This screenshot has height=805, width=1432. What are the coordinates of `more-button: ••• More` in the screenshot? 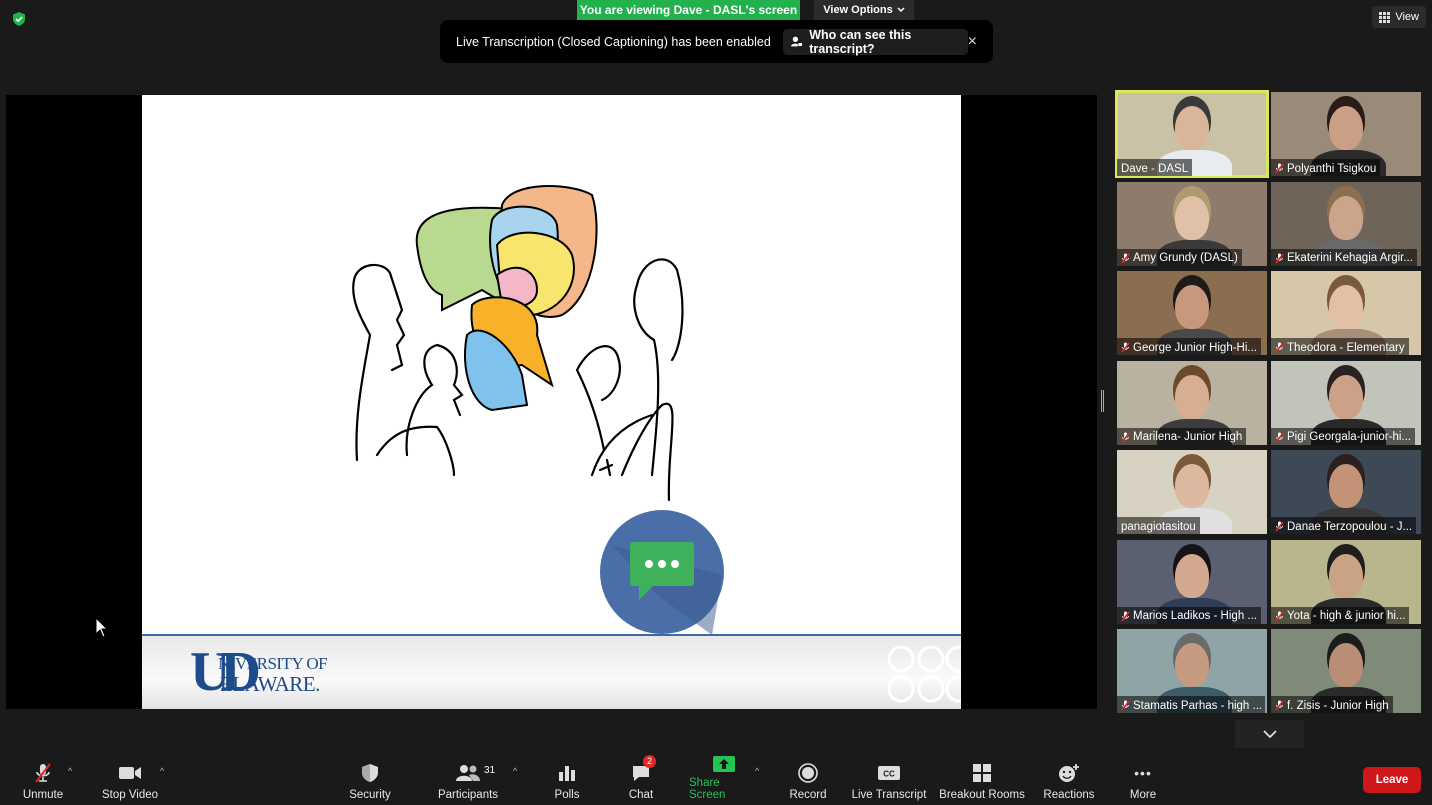 It's located at (1143, 779).